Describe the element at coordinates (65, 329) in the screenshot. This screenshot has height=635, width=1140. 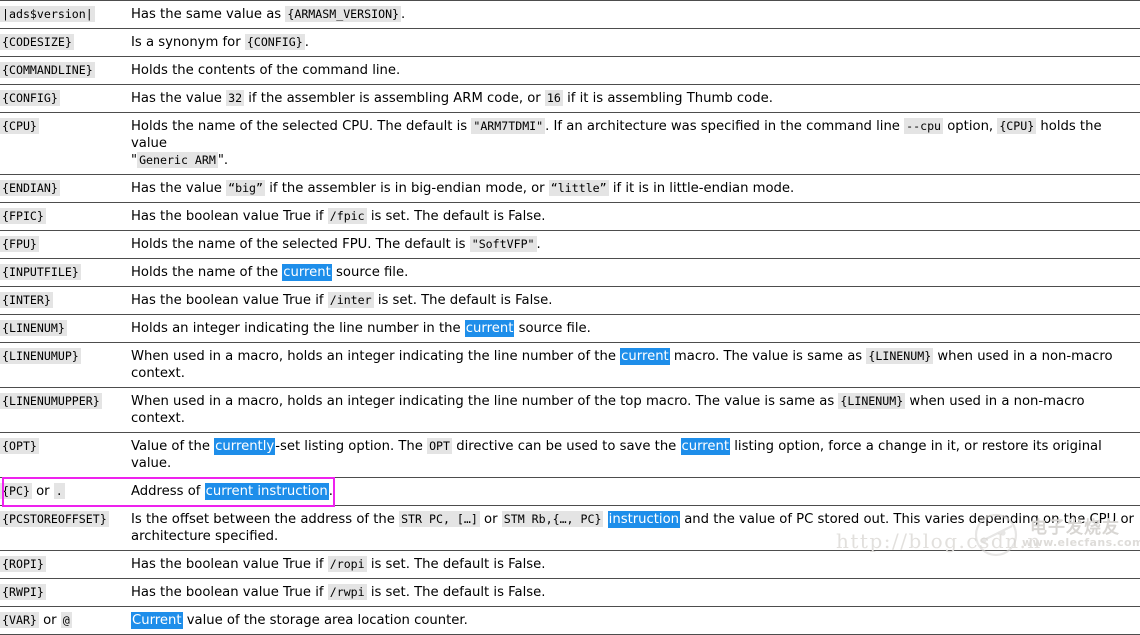
I see `symbol-cell: {LINENUM}` at that location.